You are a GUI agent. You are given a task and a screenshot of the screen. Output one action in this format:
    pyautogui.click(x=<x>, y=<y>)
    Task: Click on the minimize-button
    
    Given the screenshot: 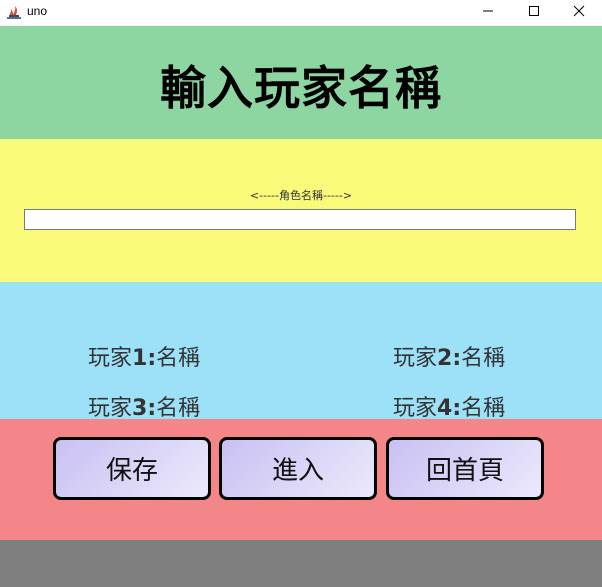 What is the action you would take?
    pyautogui.click(x=488, y=11)
    